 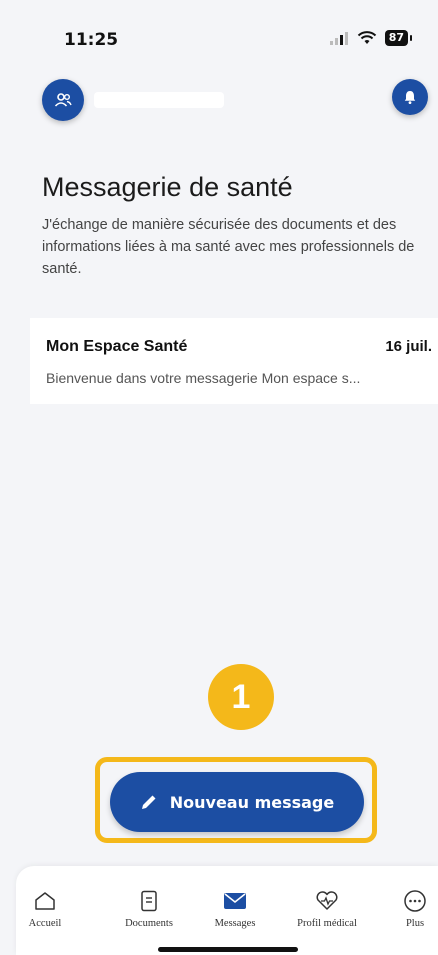 What do you see at coordinates (327, 923) in the screenshot?
I see `tab-label: Profil médical` at bounding box center [327, 923].